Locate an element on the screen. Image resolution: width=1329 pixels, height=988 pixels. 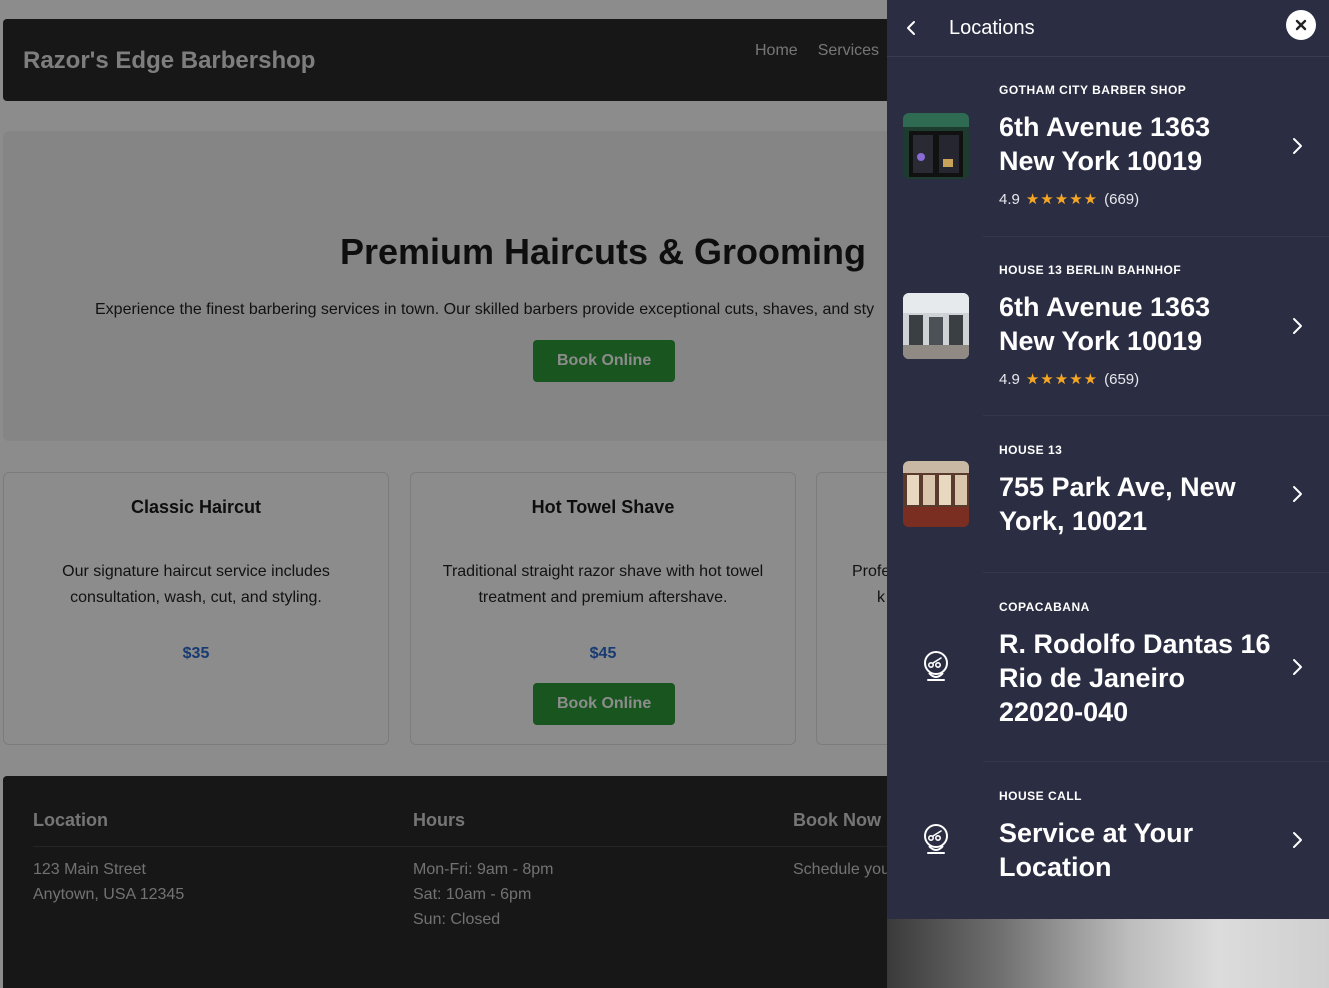
close-button is located at coordinates (1301, 25).